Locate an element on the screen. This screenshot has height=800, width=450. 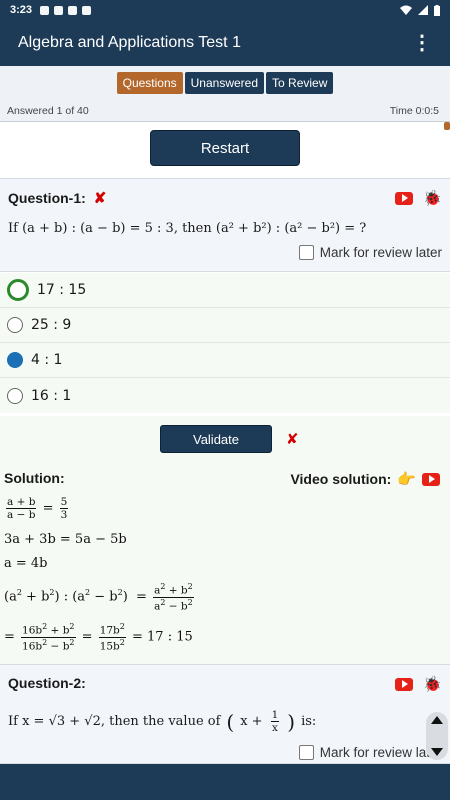
solution-step: (a2 + b2) : (a2 − b2) = a2 + b2 a2 − b2 is located at coordinates (99, 597).